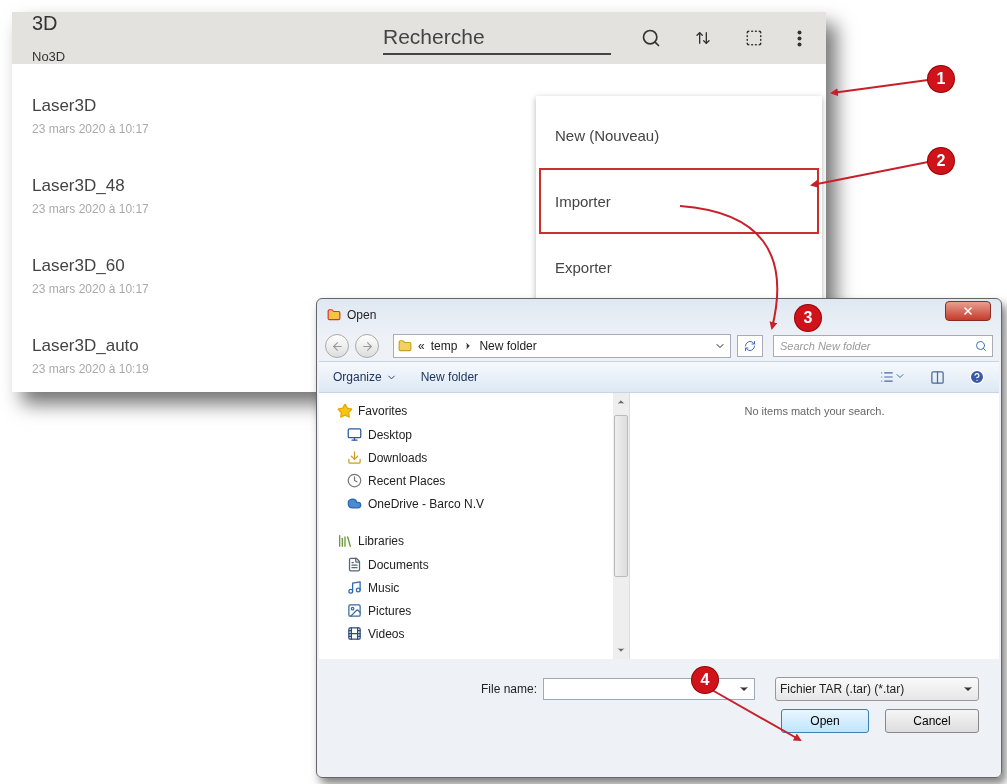 This screenshot has height=784, width=1007. What do you see at coordinates (475, 457) in the screenshot?
I see `nav-item: Downloads` at bounding box center [475, 457].